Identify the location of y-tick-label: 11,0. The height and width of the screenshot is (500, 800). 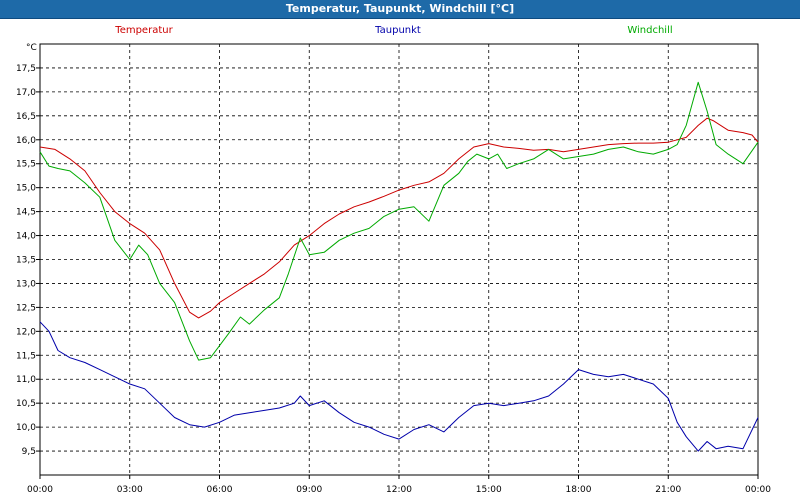
(26, 380).